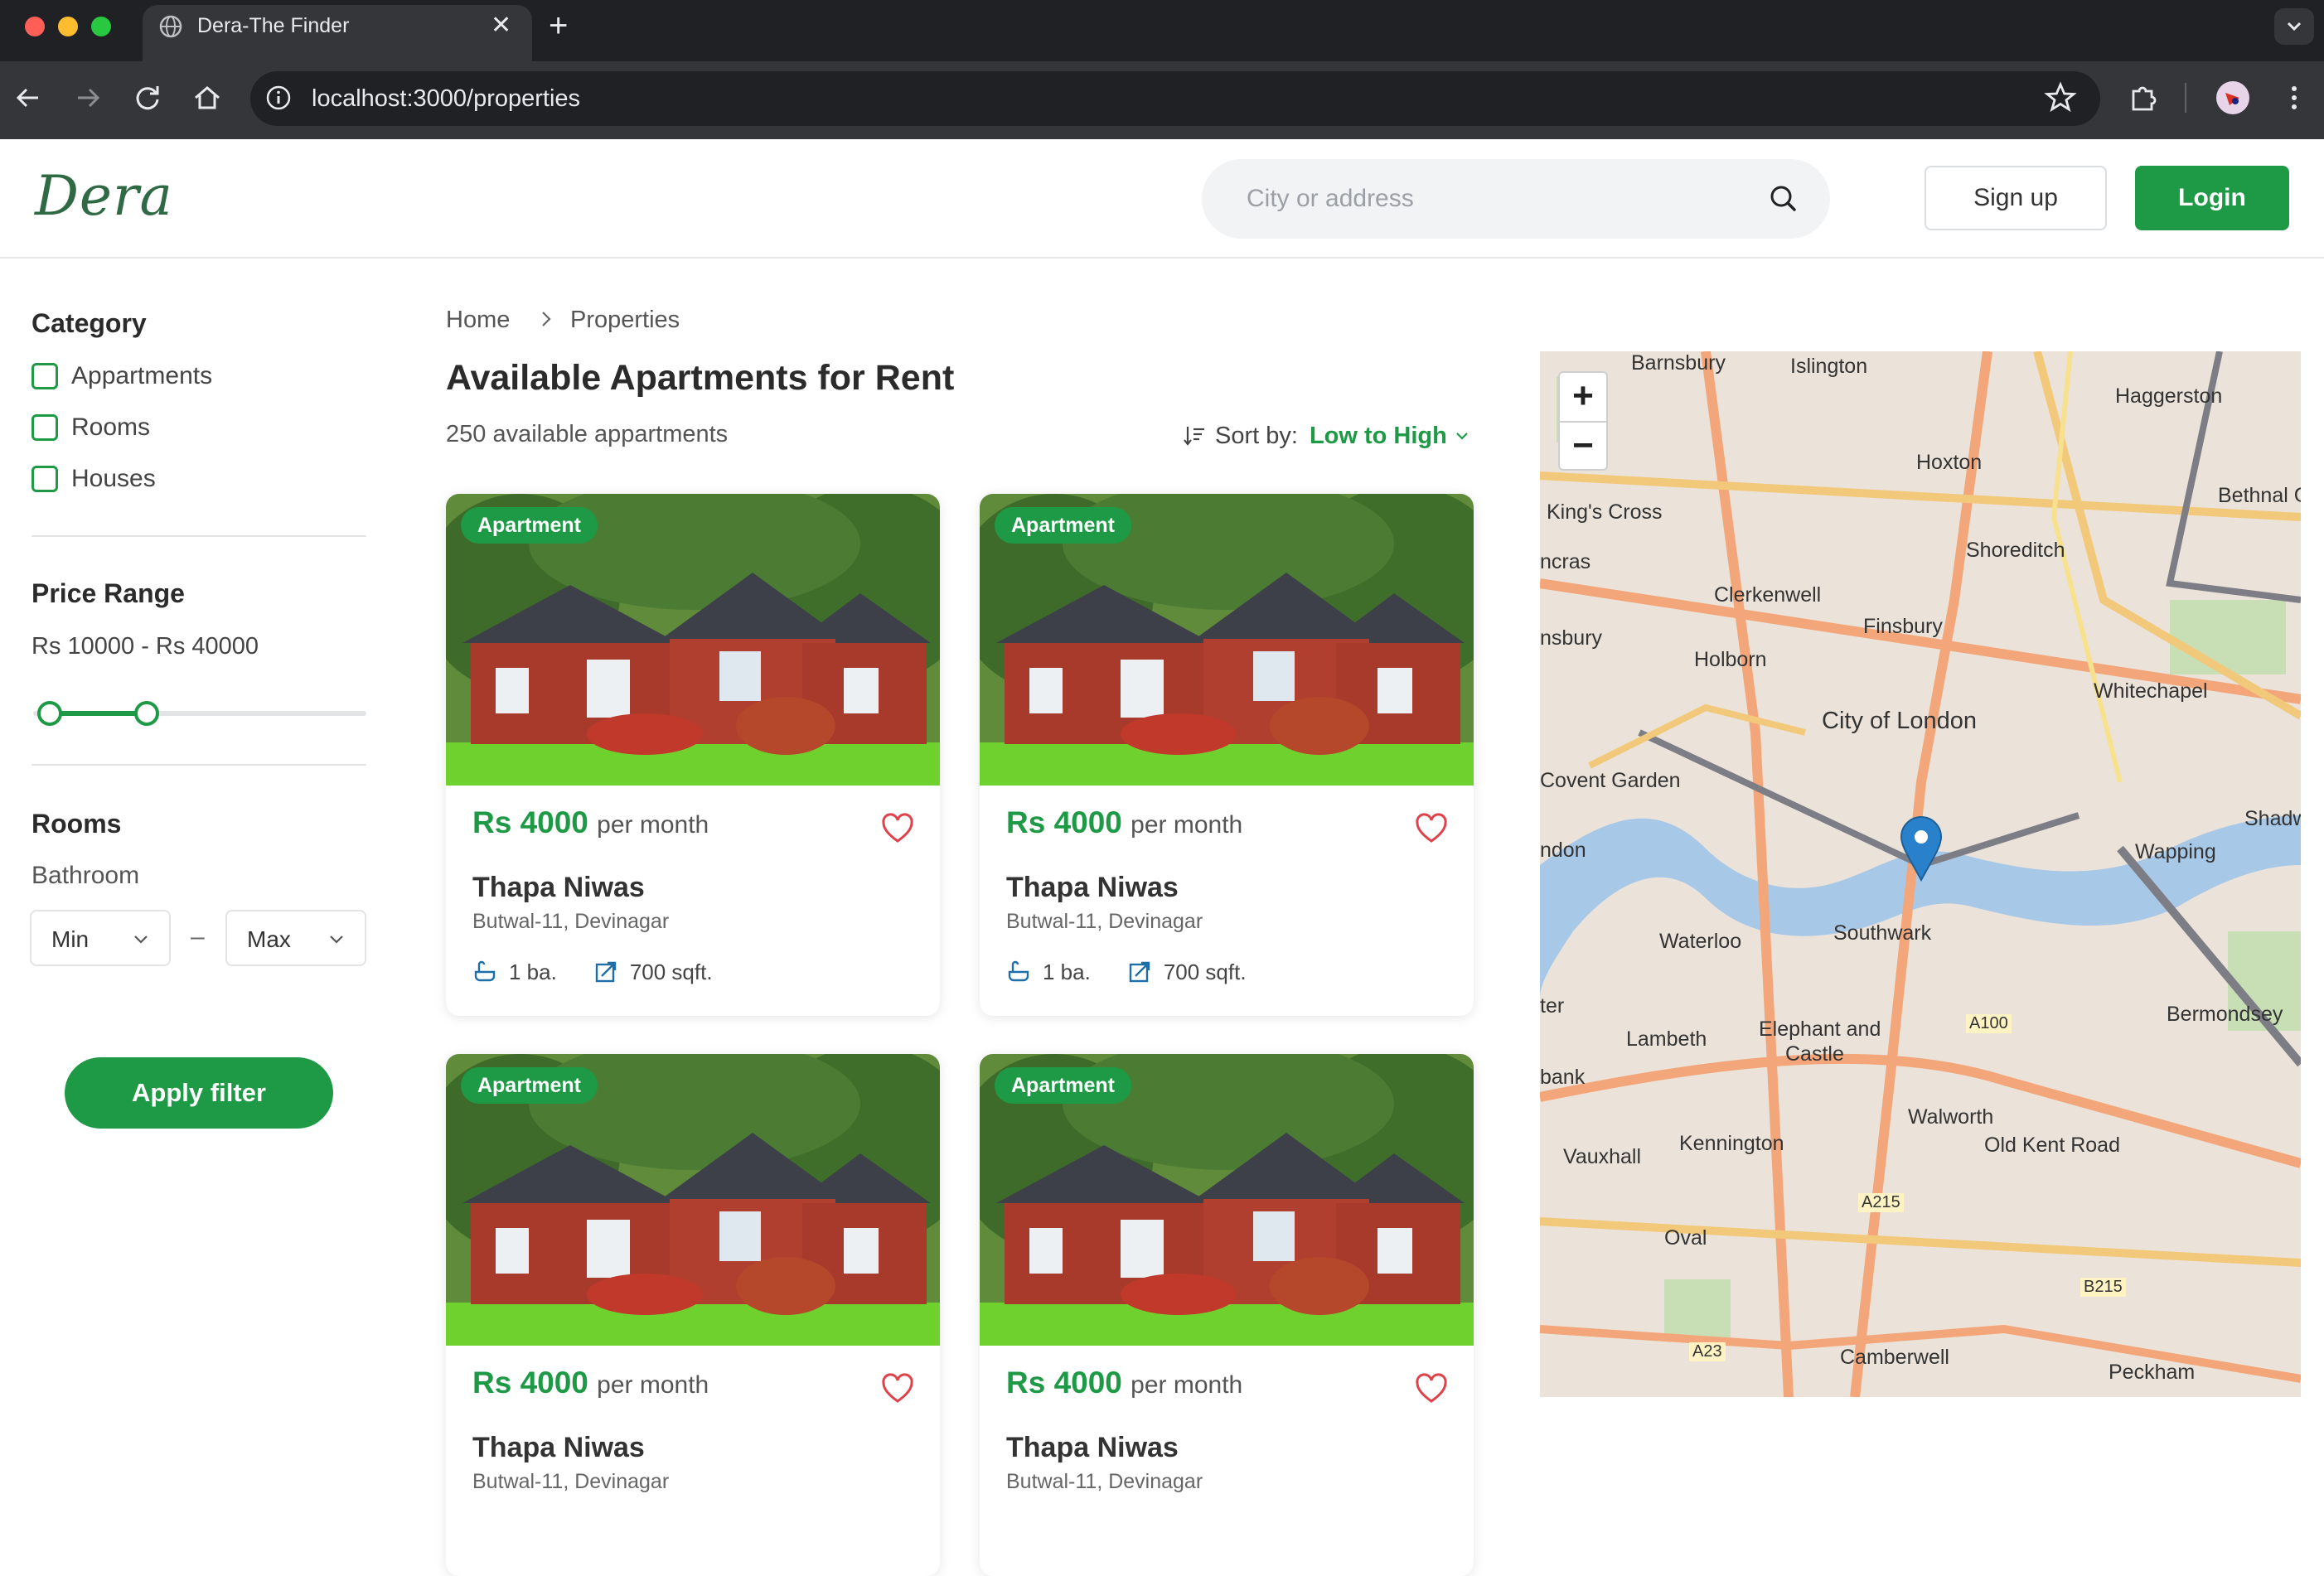  Describe the element at coordinates (273, 25) in the screenshot. I see `tab-title: Dera-The Finder` at that location.